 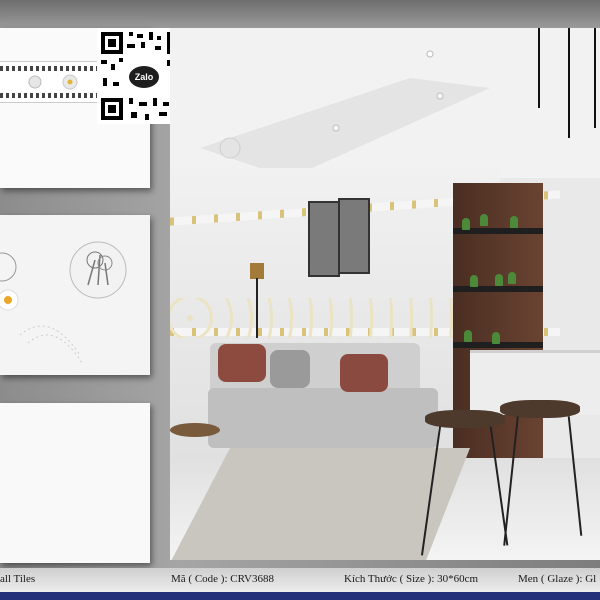 What do you see at coordinates (498, 289) in the screenshot?
I see `shelf` at bounding box center [498, 289].